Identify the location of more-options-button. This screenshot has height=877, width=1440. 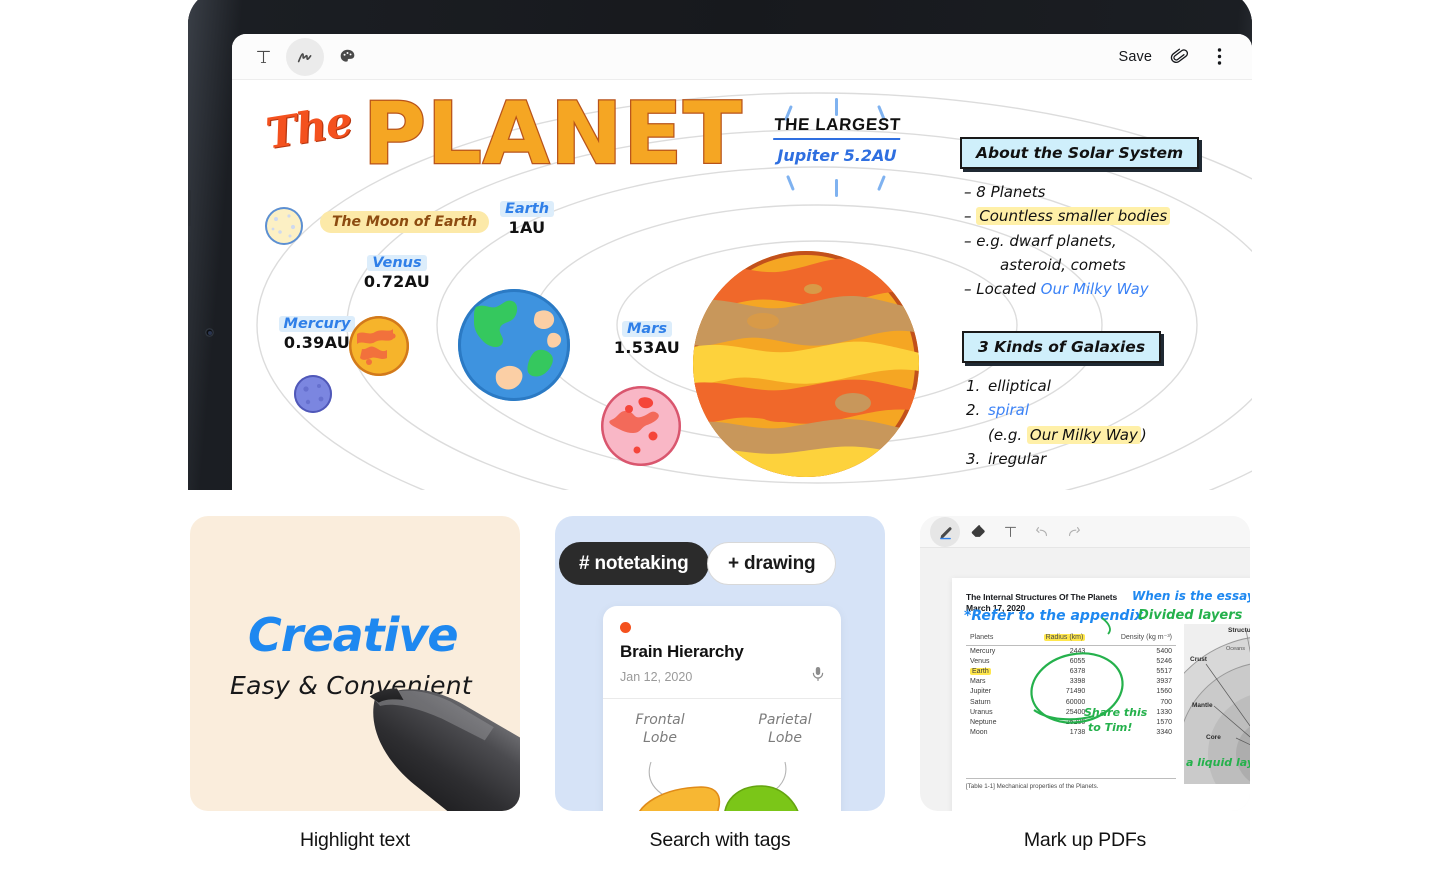
(1219, 57).